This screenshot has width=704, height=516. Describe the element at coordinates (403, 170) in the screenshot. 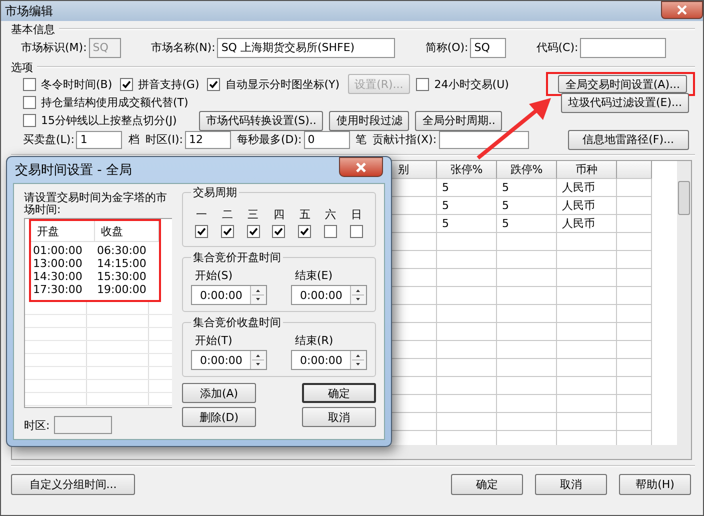

I see `column-header: 别` at that location.